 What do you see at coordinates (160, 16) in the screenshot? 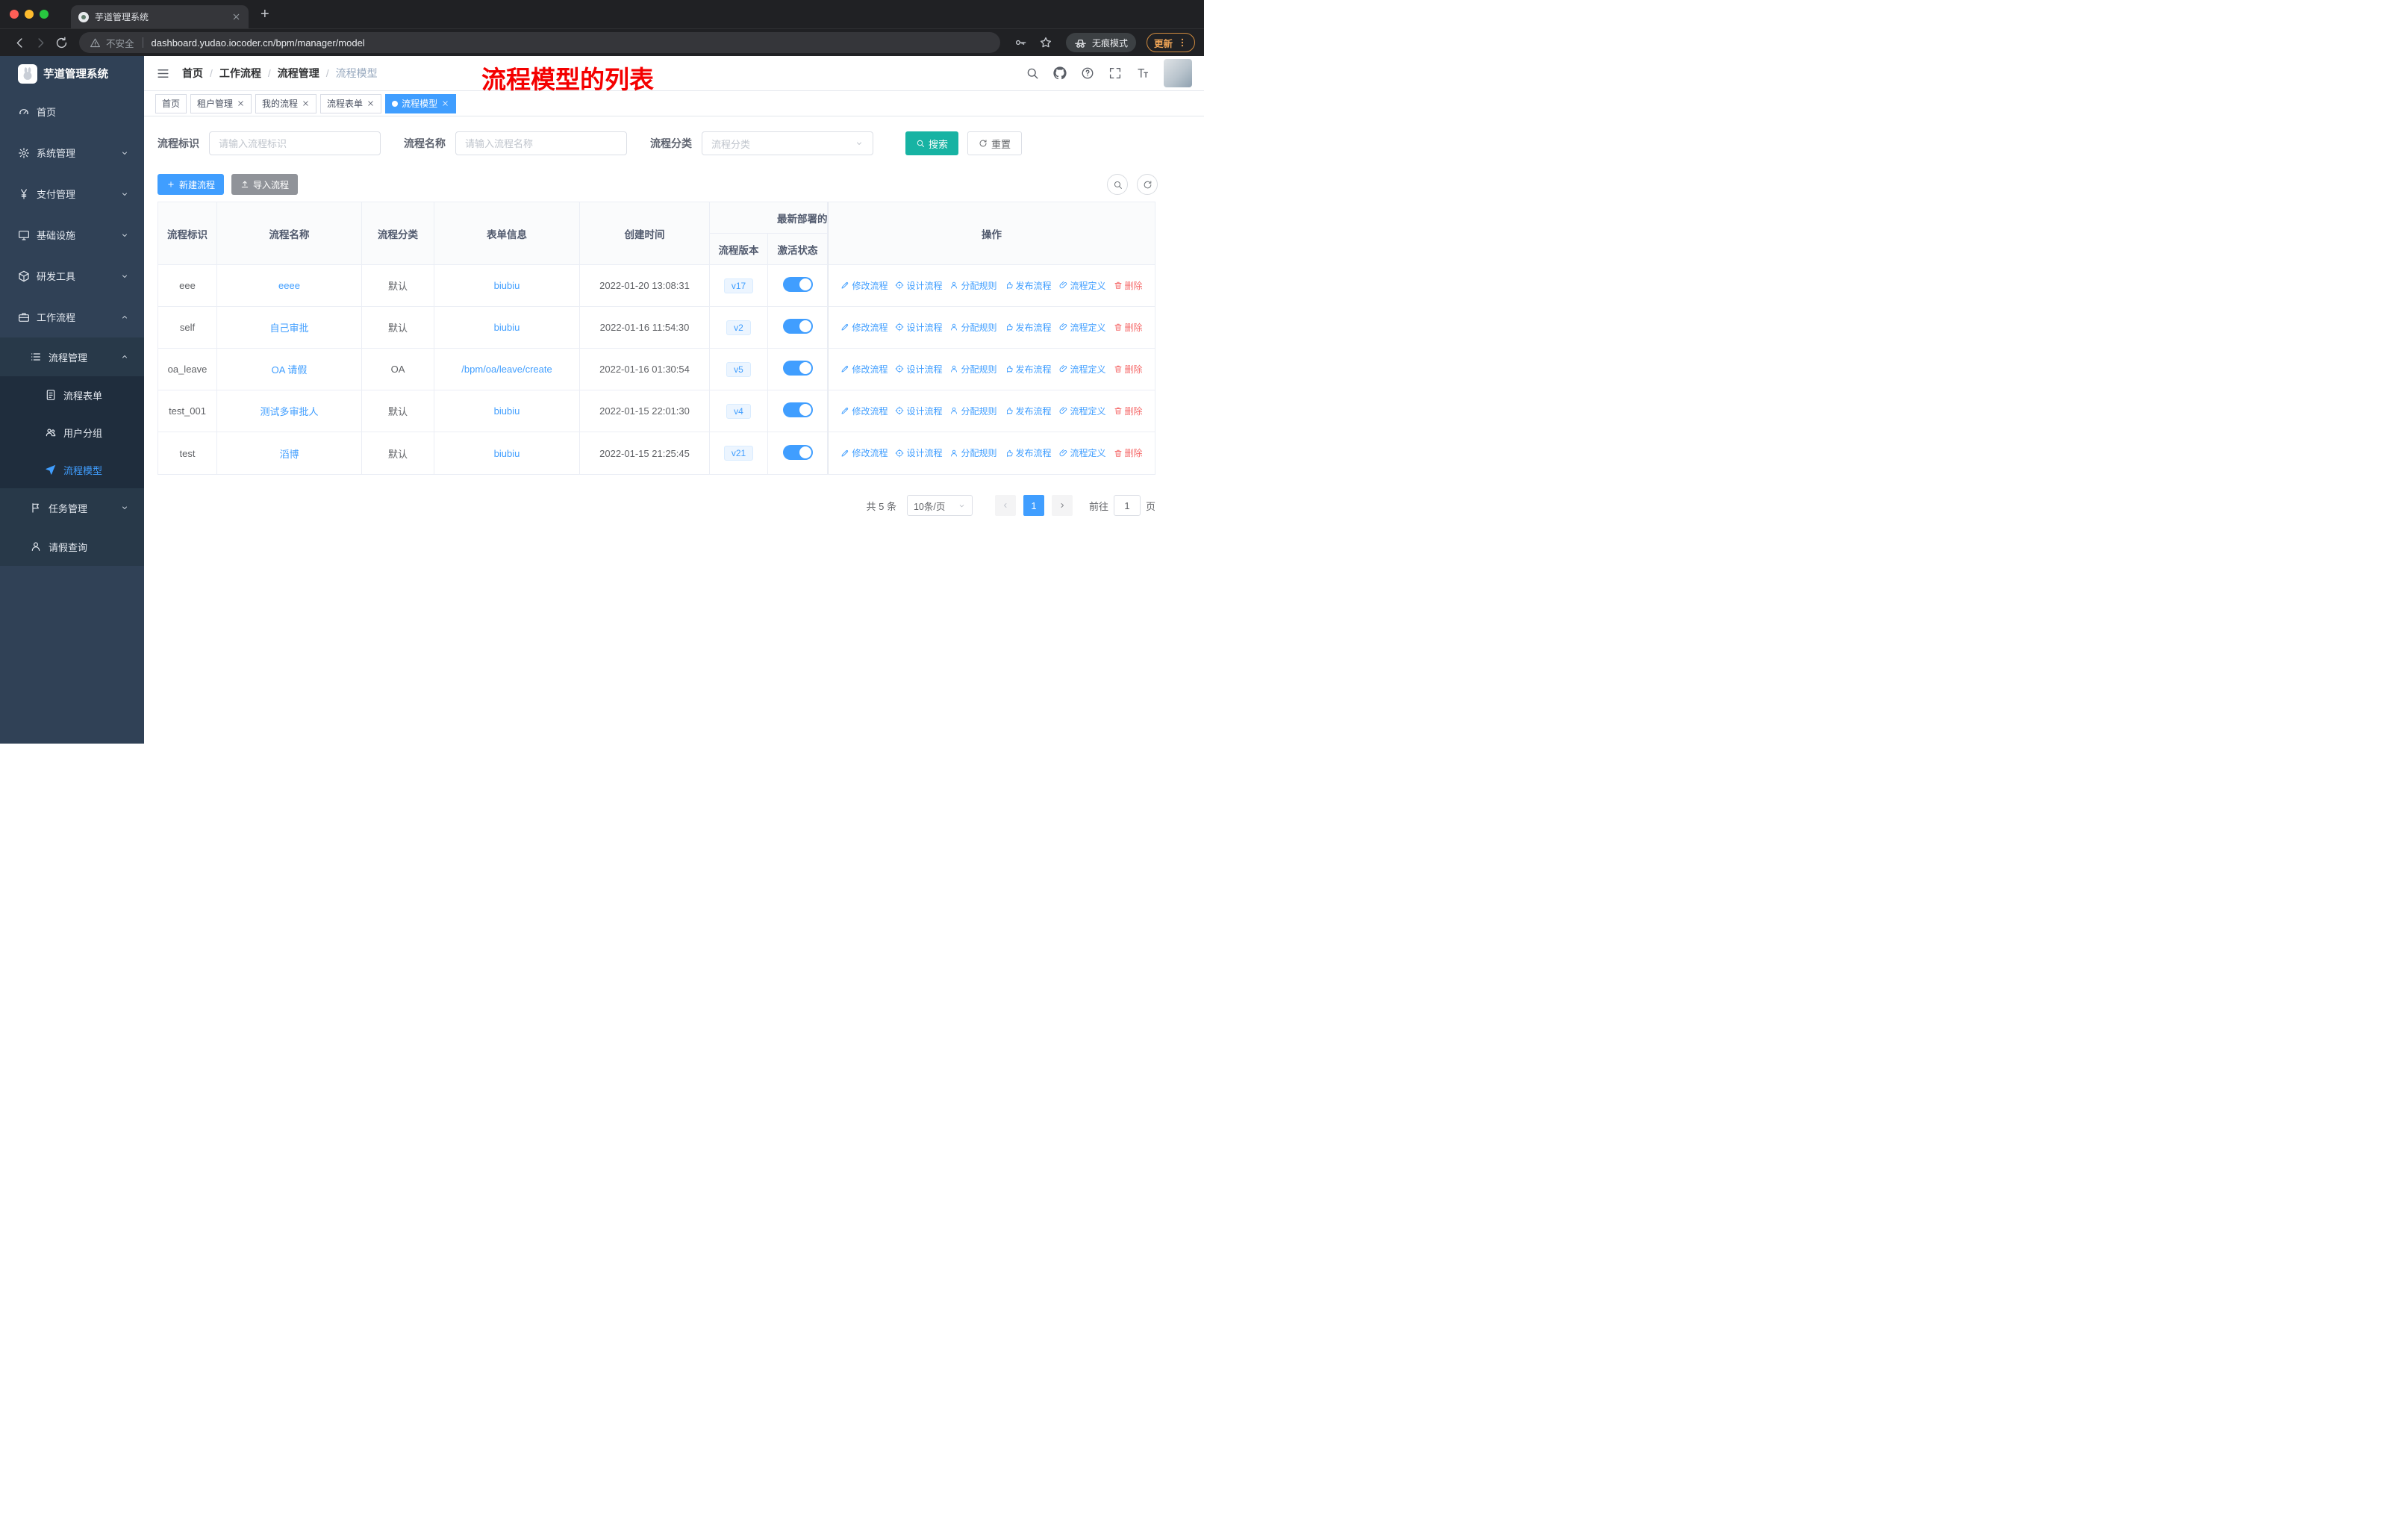
I see `browser-tab: 芋道管理系统` at bounding box center [160, 16].